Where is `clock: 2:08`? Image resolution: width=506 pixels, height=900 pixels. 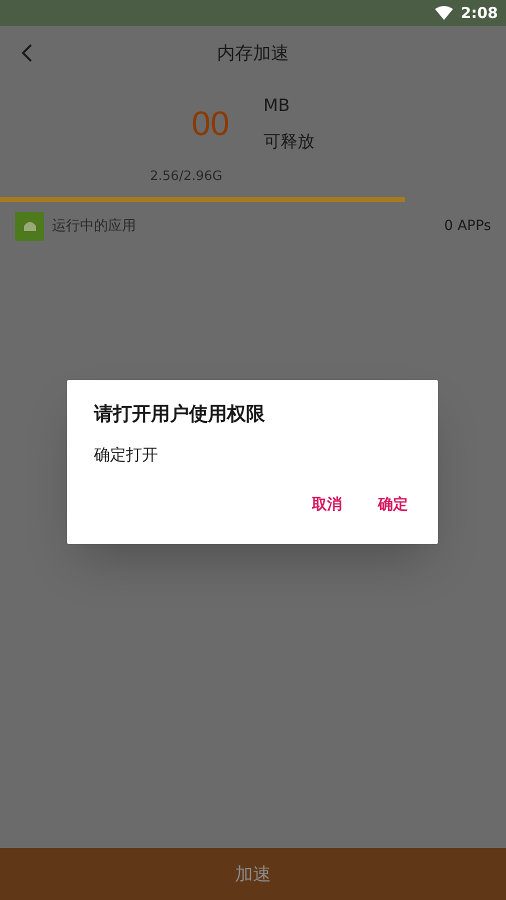
clock: 2:08 is located at coordinates (479, 13).